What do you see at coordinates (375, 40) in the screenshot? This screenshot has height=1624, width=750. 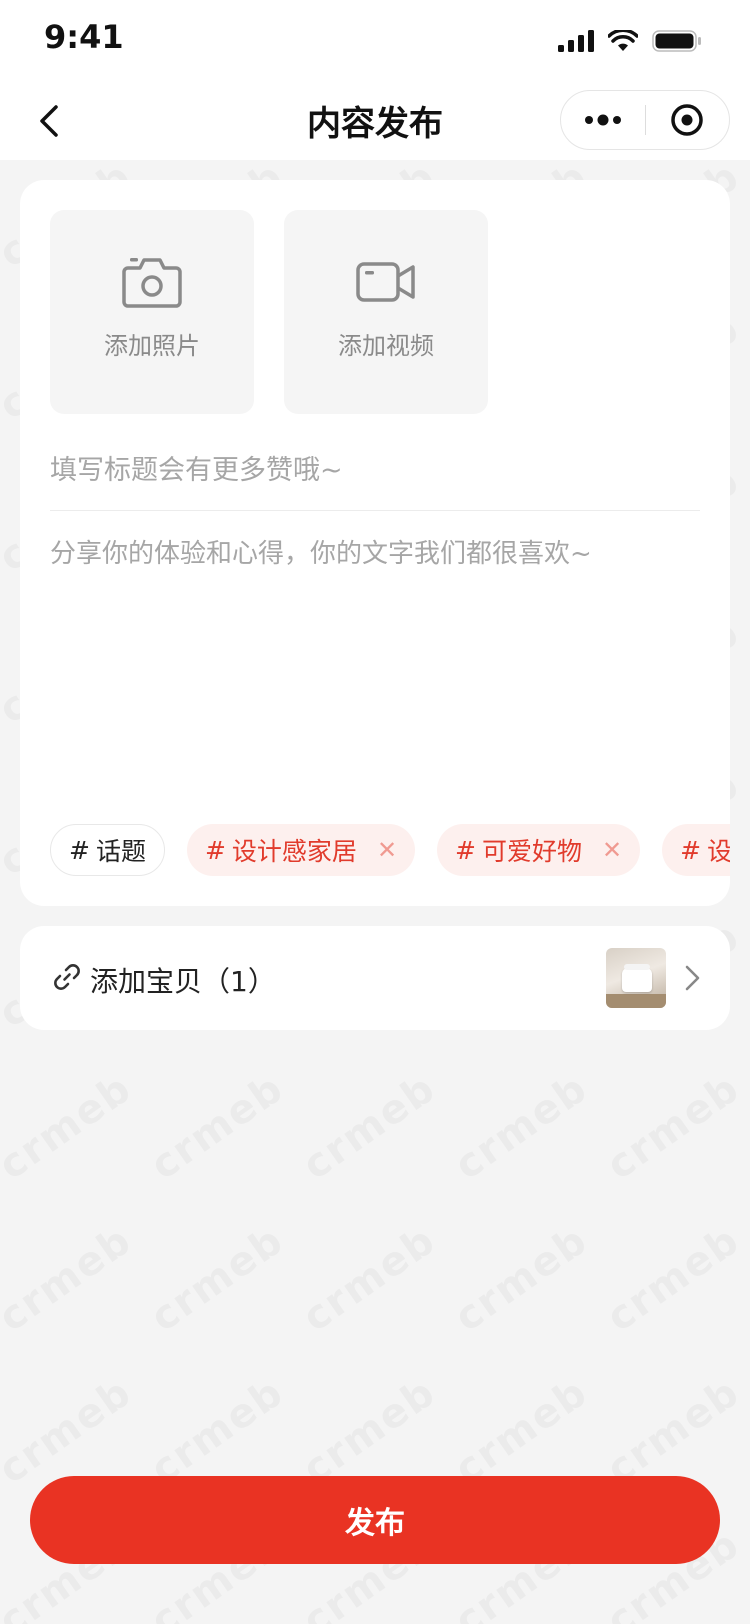 I see `status-bar: 9:41` at bounding box center [375, 40].